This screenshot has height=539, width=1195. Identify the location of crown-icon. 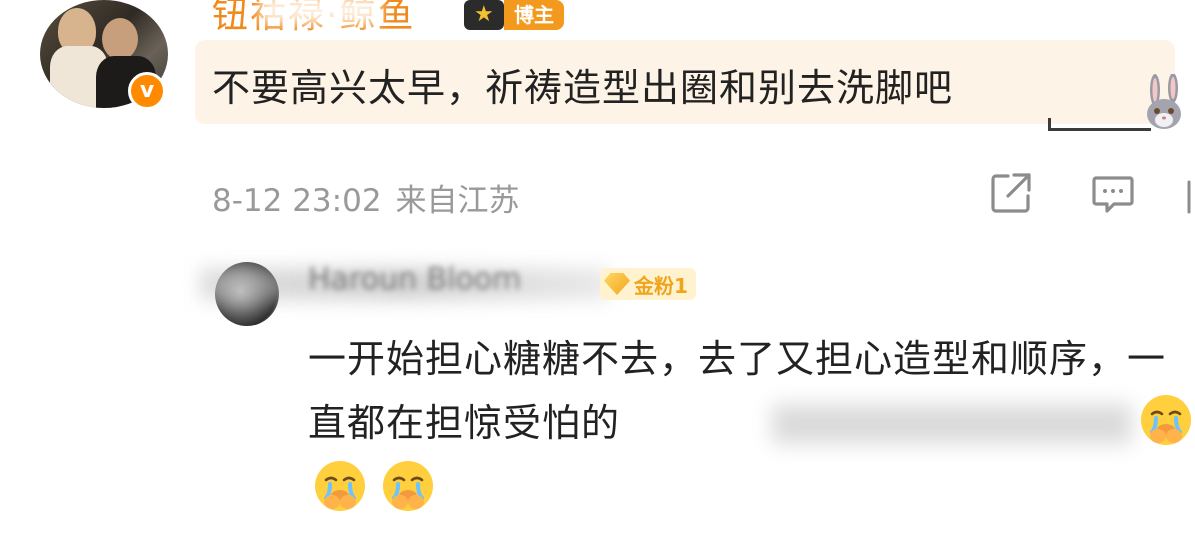
(484, 15).